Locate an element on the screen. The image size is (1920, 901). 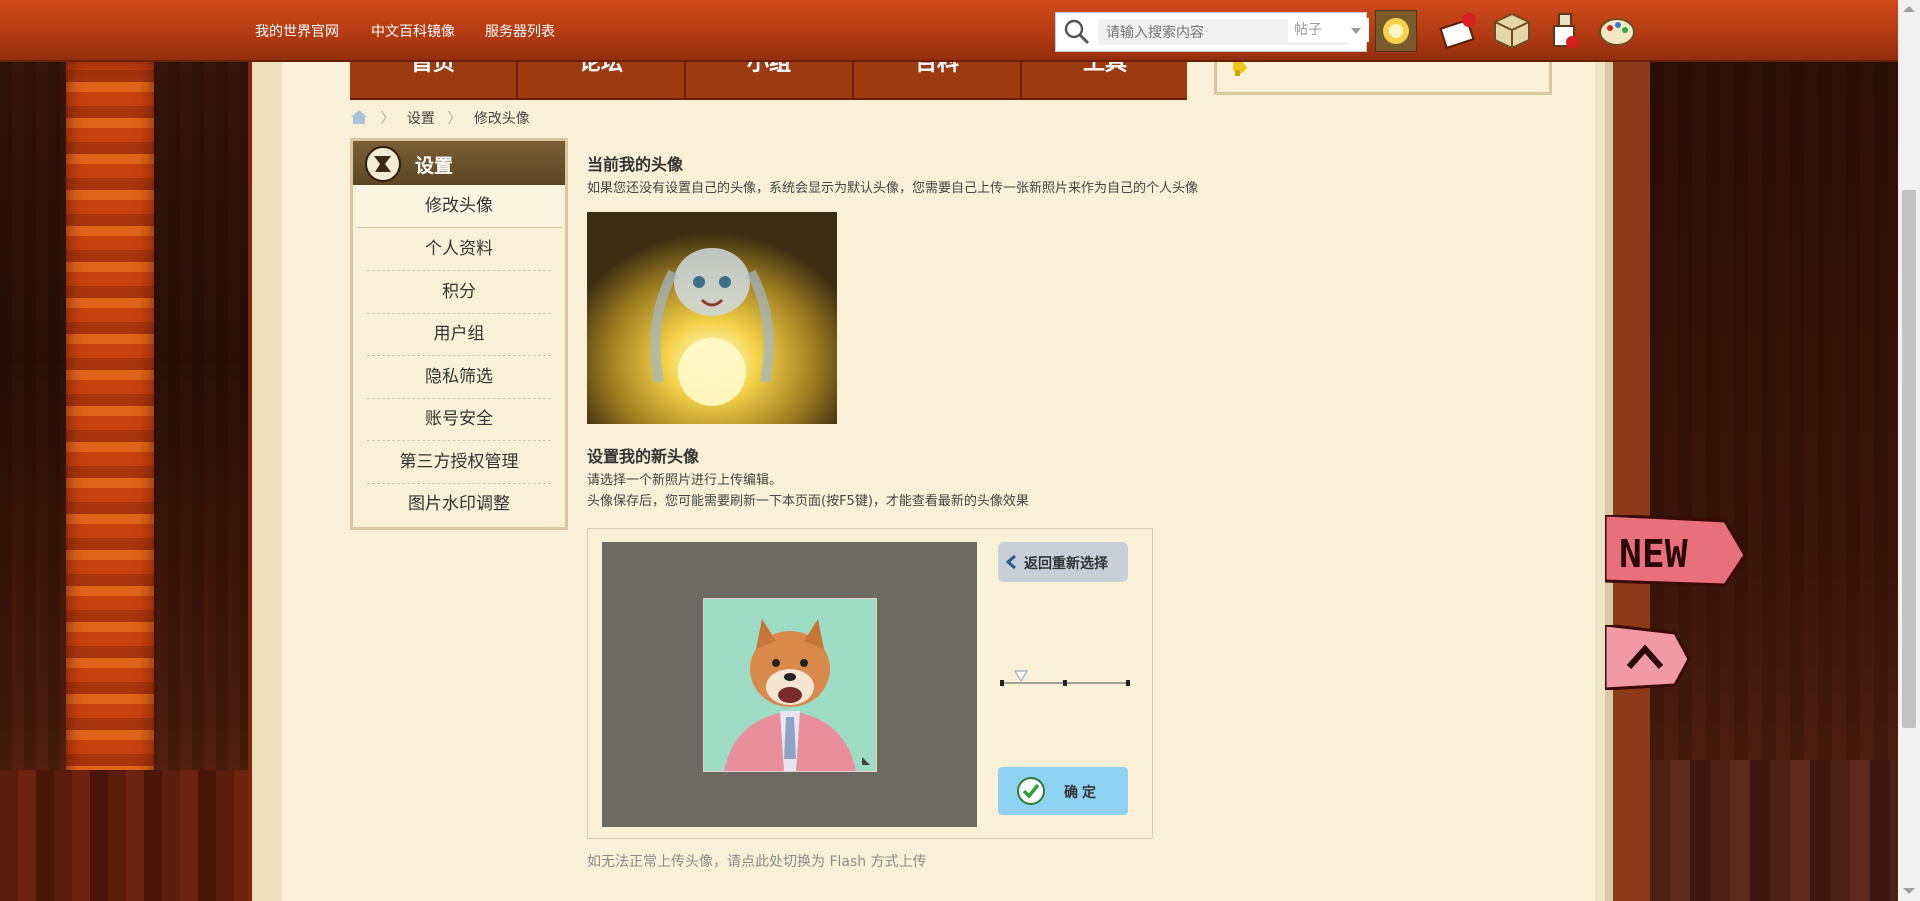
speaker-icon is located at coordinates (1240, 68).